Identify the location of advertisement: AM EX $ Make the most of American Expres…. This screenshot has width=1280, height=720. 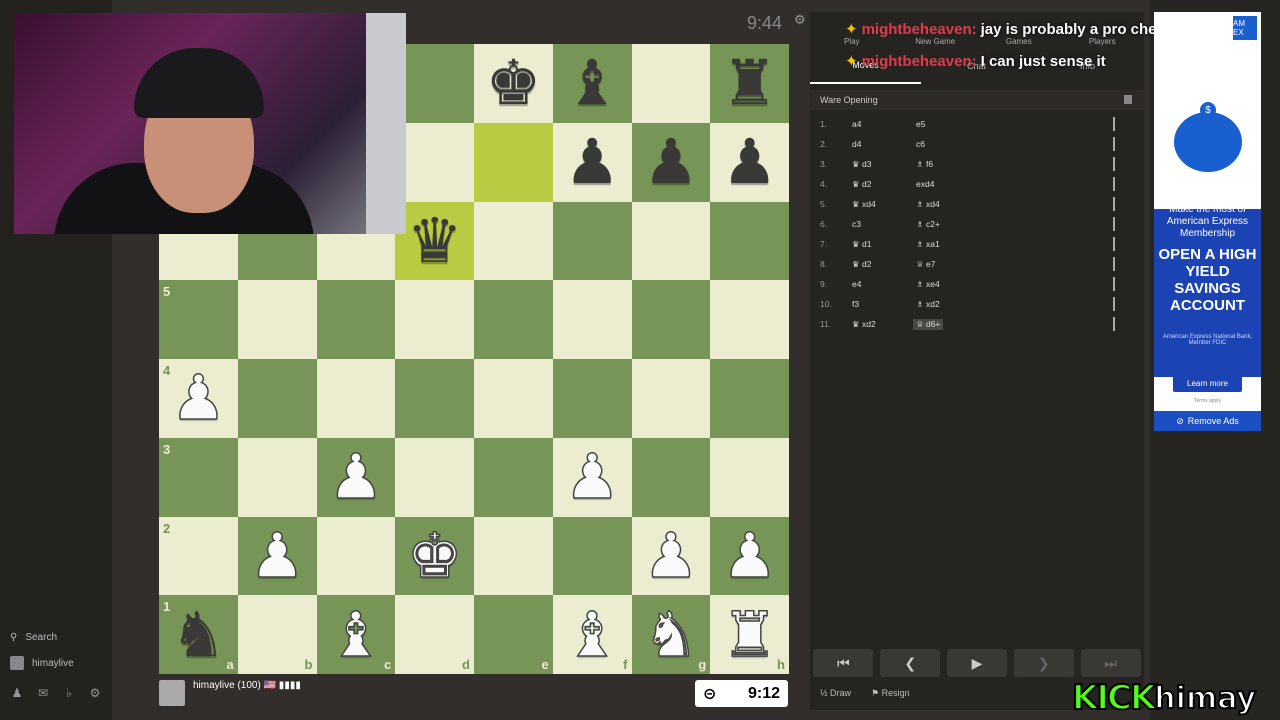
(1207, 221).